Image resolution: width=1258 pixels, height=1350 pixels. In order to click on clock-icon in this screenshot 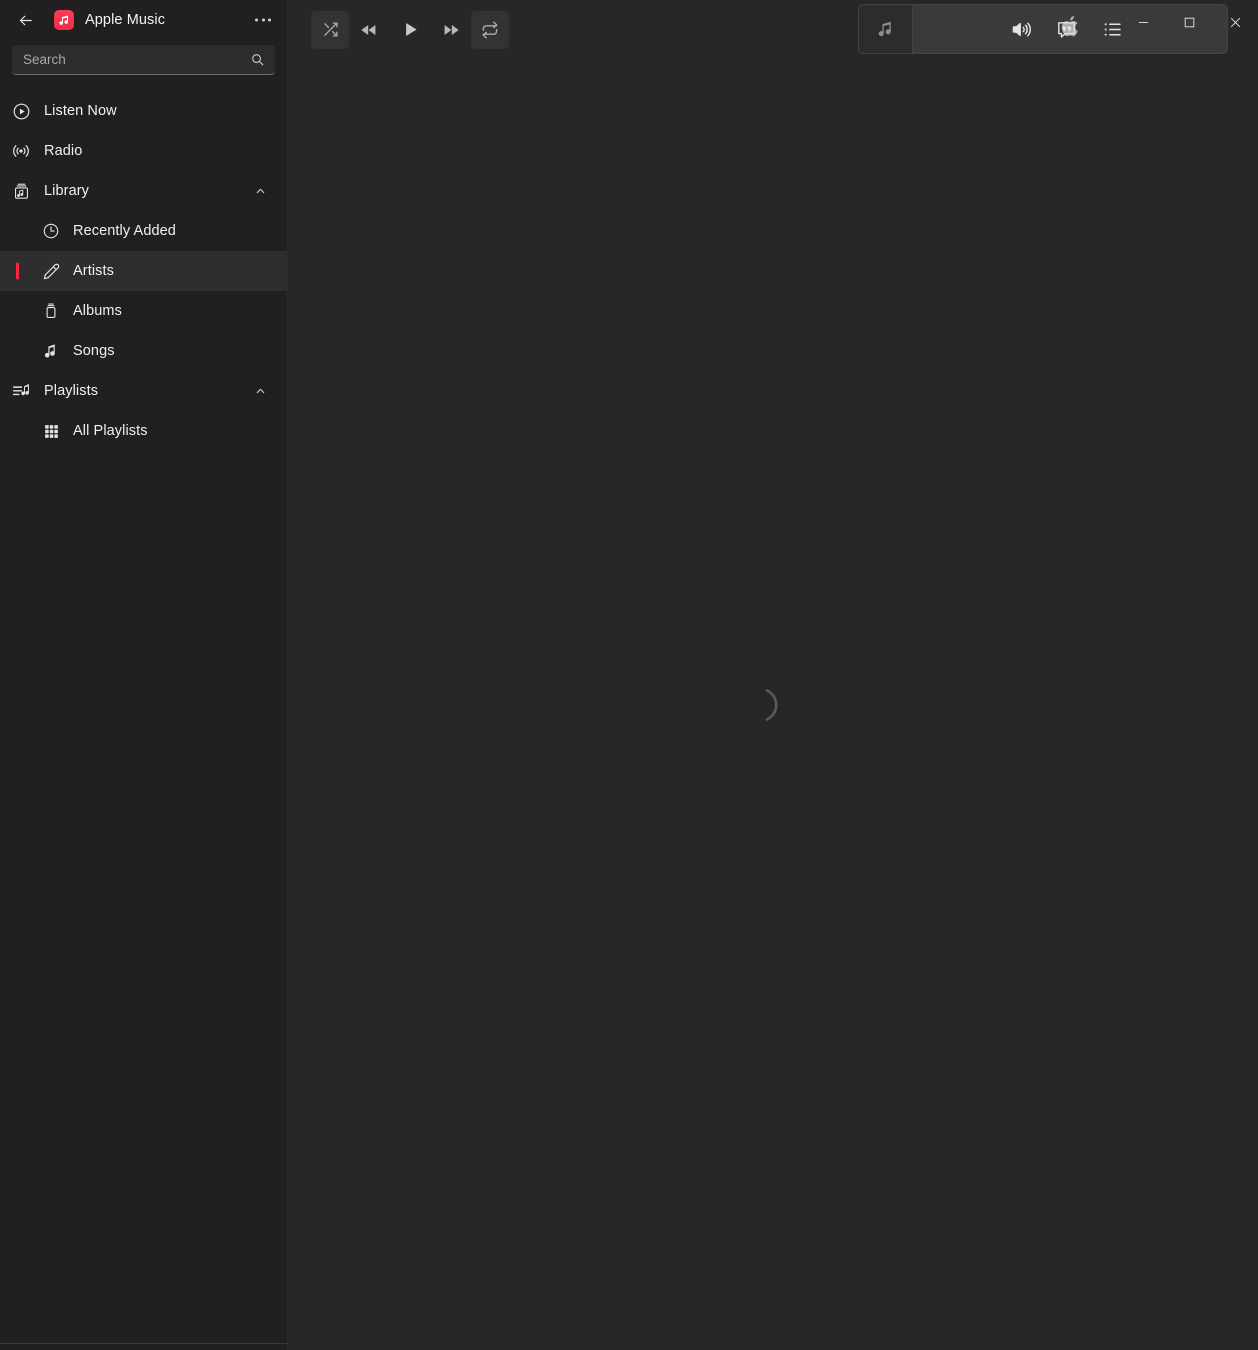, I will do `click(51, 231)`.